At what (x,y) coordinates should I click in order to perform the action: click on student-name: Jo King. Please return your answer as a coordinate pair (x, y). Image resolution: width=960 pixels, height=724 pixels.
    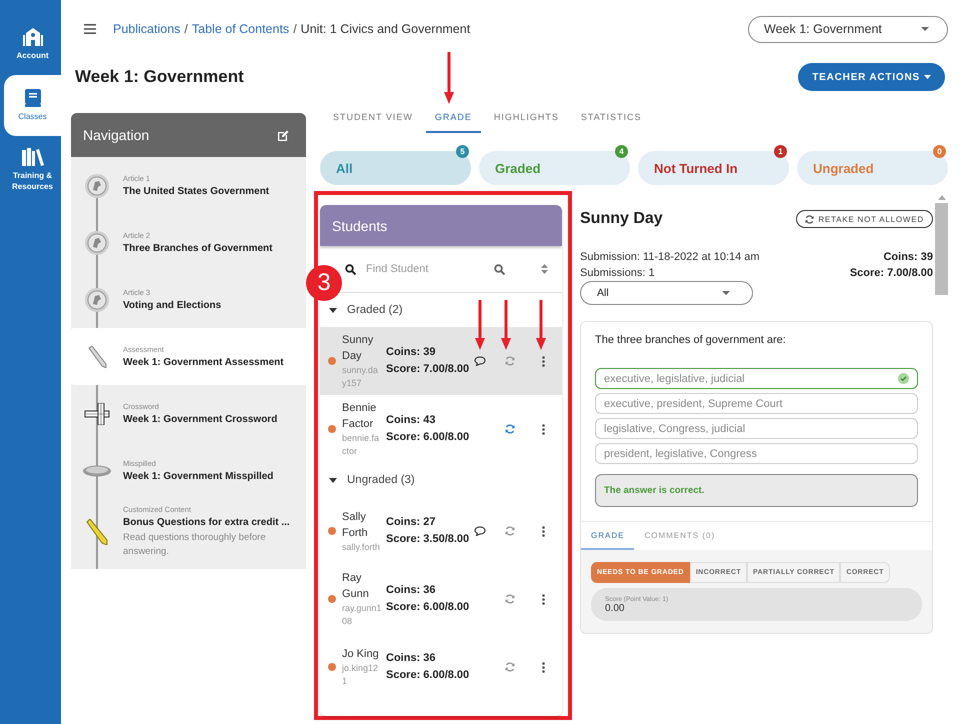
    Looking at the image, I should click on (361, 654).